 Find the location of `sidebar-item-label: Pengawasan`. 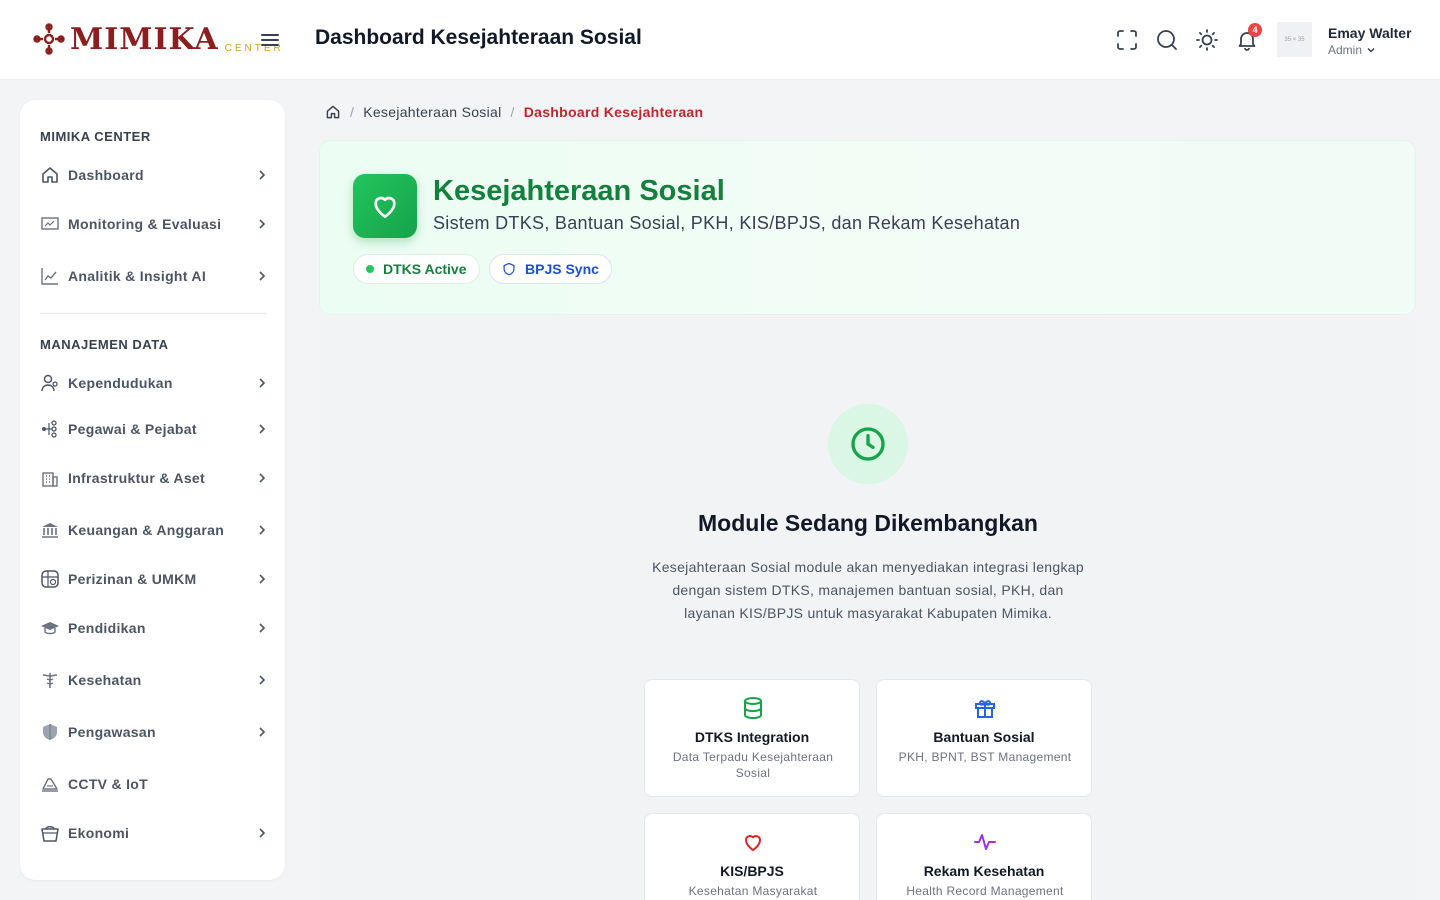

sidebar-item-label: Pengawasan is located at coordinates (112, 732).